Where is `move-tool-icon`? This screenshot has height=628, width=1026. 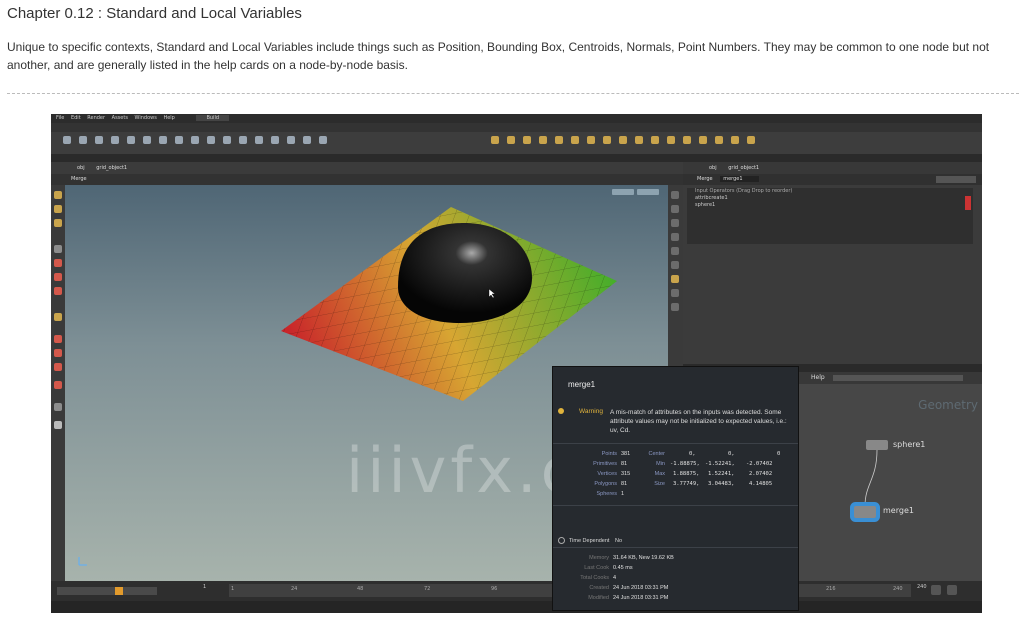
move-tool-icon is located at coordinates (58, 223).